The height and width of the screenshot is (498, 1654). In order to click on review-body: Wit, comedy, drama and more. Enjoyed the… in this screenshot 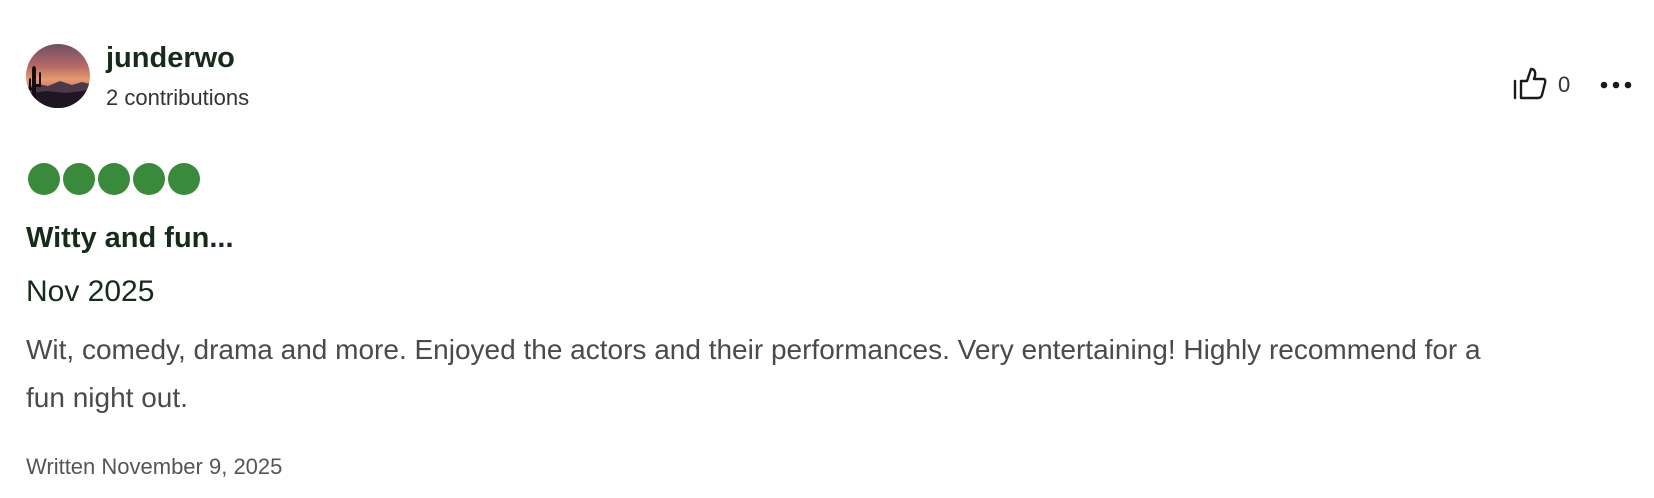, I will do `click(753, 373)`.